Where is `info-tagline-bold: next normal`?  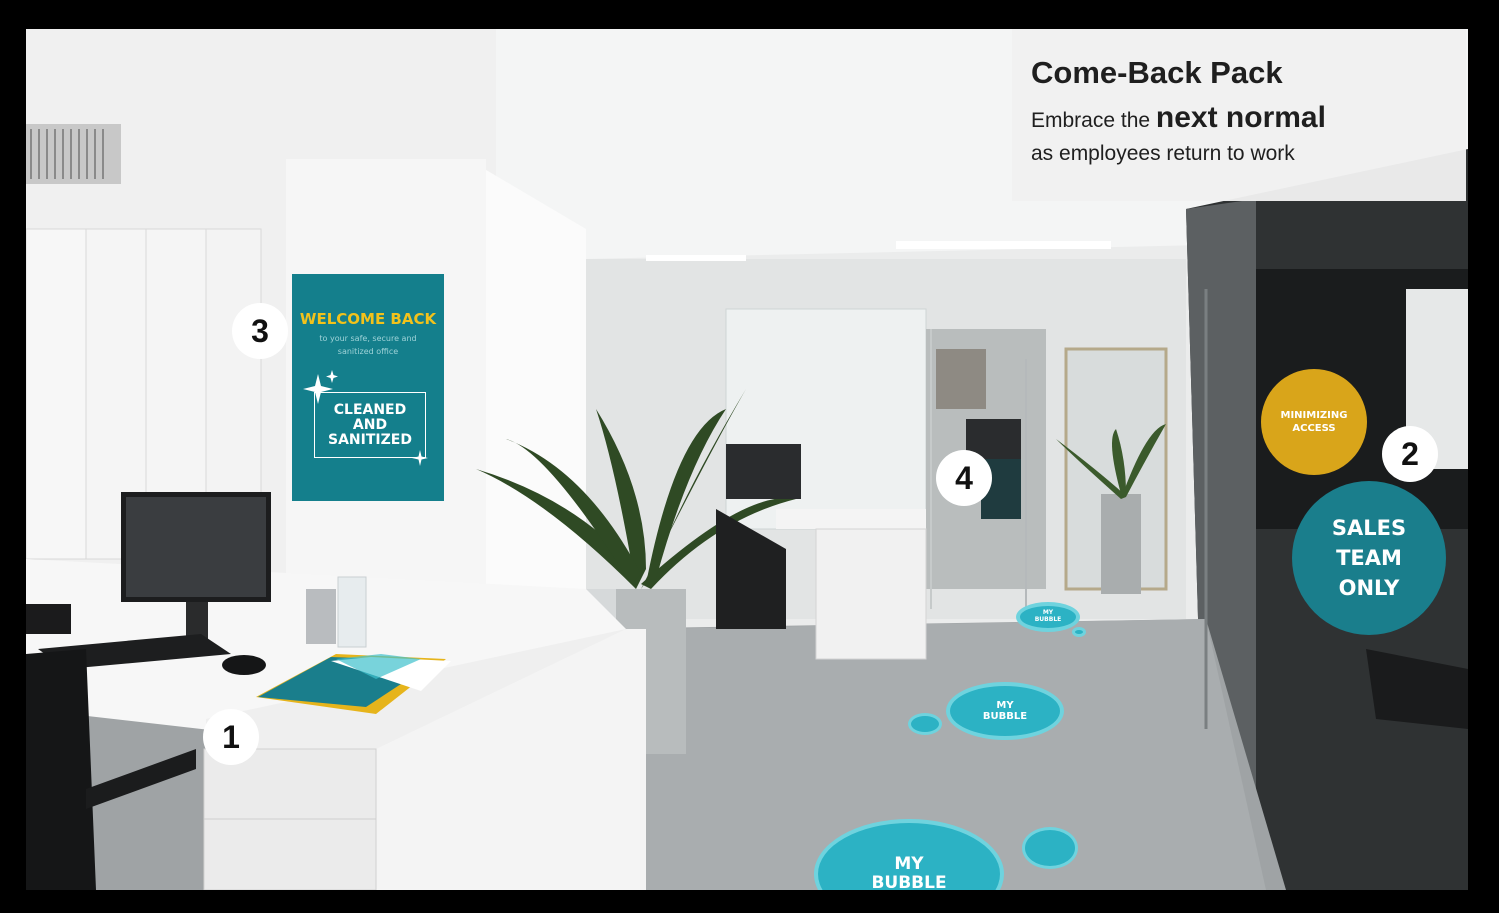
info-tagline-bold: next normal is located at coordinates (1240, 117).